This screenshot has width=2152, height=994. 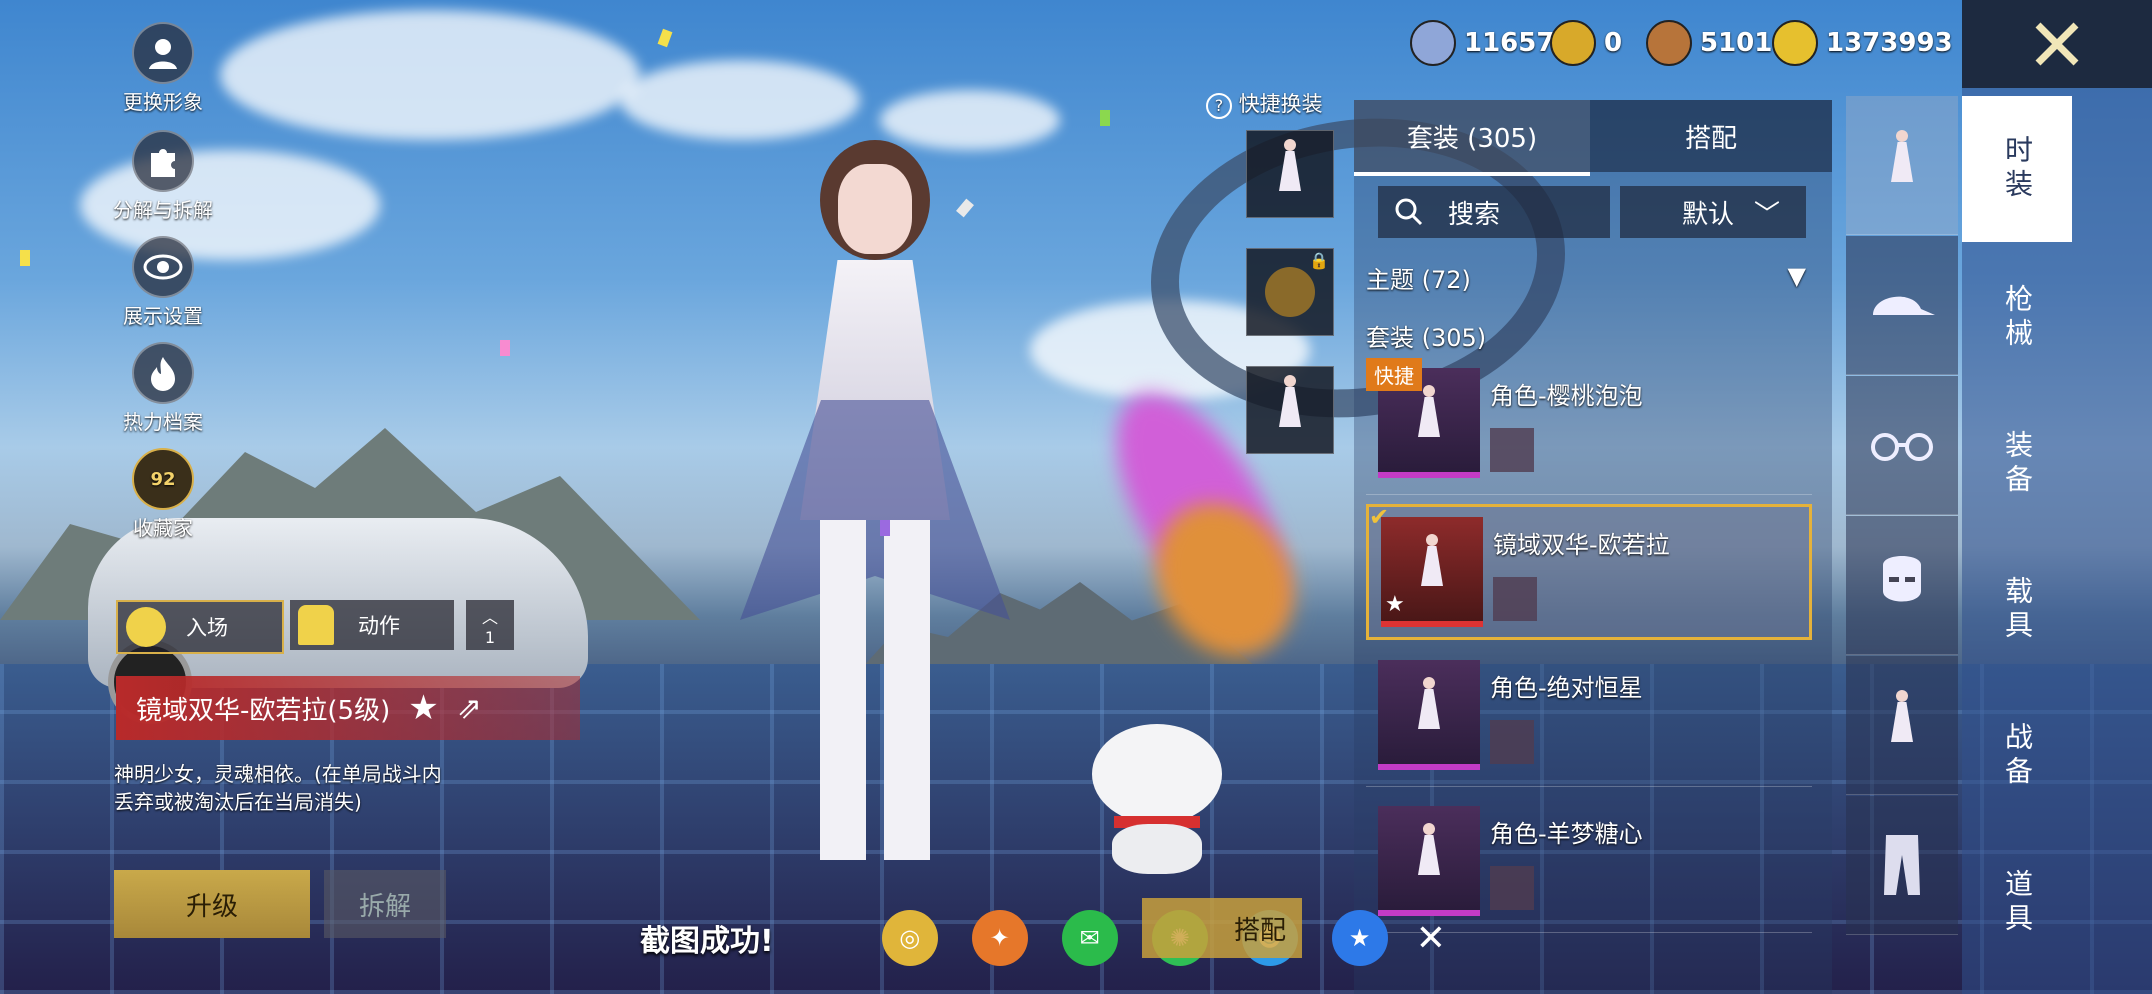 I want to click on list-item: 快捷 角色-樱桃泡泡, so click(x=1589, y=426).